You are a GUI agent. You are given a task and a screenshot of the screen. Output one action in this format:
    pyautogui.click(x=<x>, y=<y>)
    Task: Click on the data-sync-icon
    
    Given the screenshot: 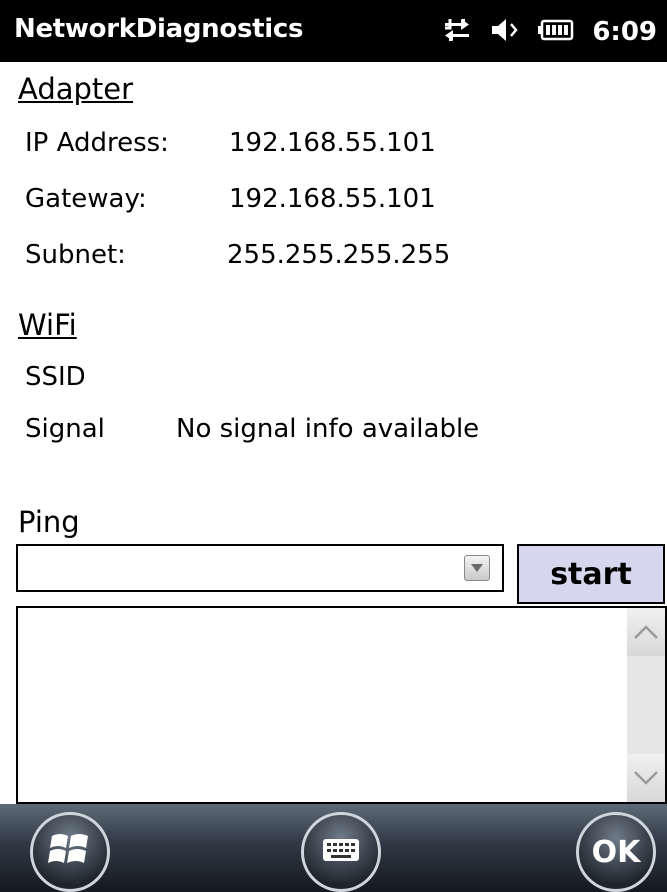 What is the action you would take?
    pyautogui.click(x=457, y=32)
    